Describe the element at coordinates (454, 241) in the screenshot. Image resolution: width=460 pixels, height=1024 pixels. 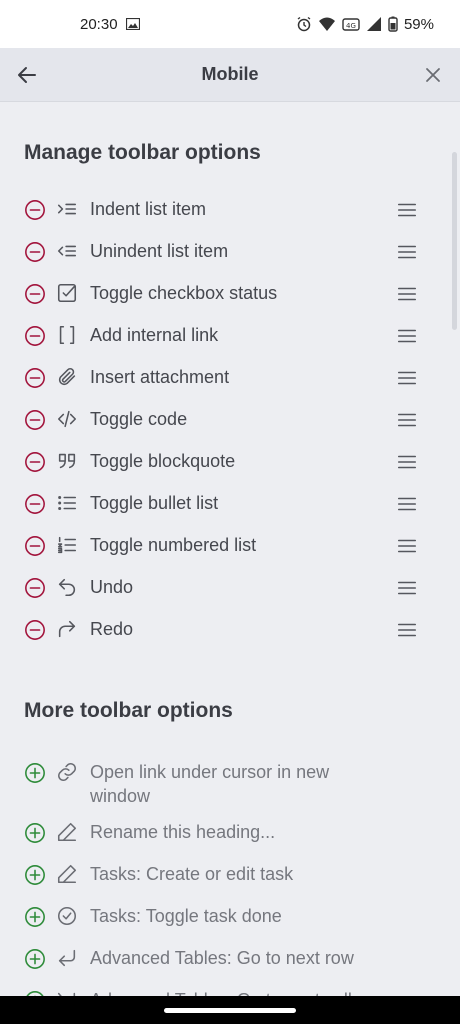
I see `scrollbar` at that location.